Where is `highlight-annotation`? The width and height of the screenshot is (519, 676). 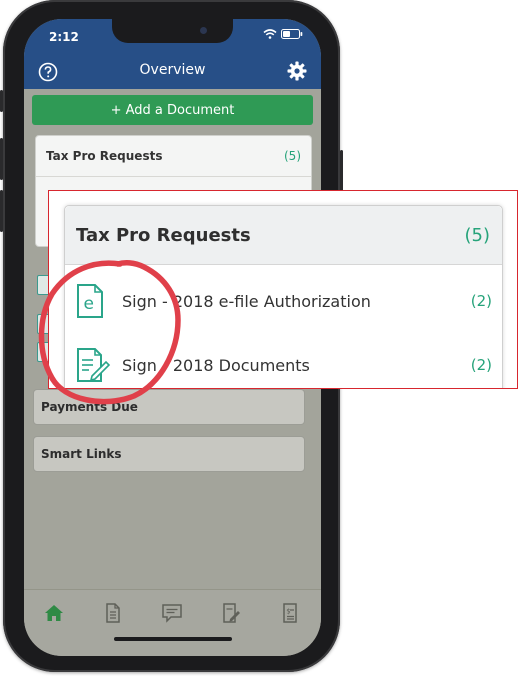 highlight-annotation is located at coordinates (109, 332).